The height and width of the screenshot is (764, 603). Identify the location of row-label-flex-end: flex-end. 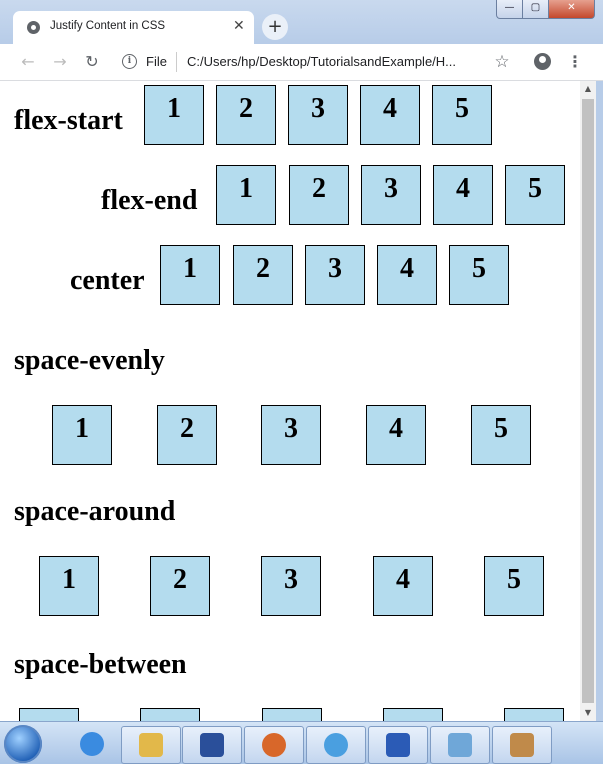
(149, 200).